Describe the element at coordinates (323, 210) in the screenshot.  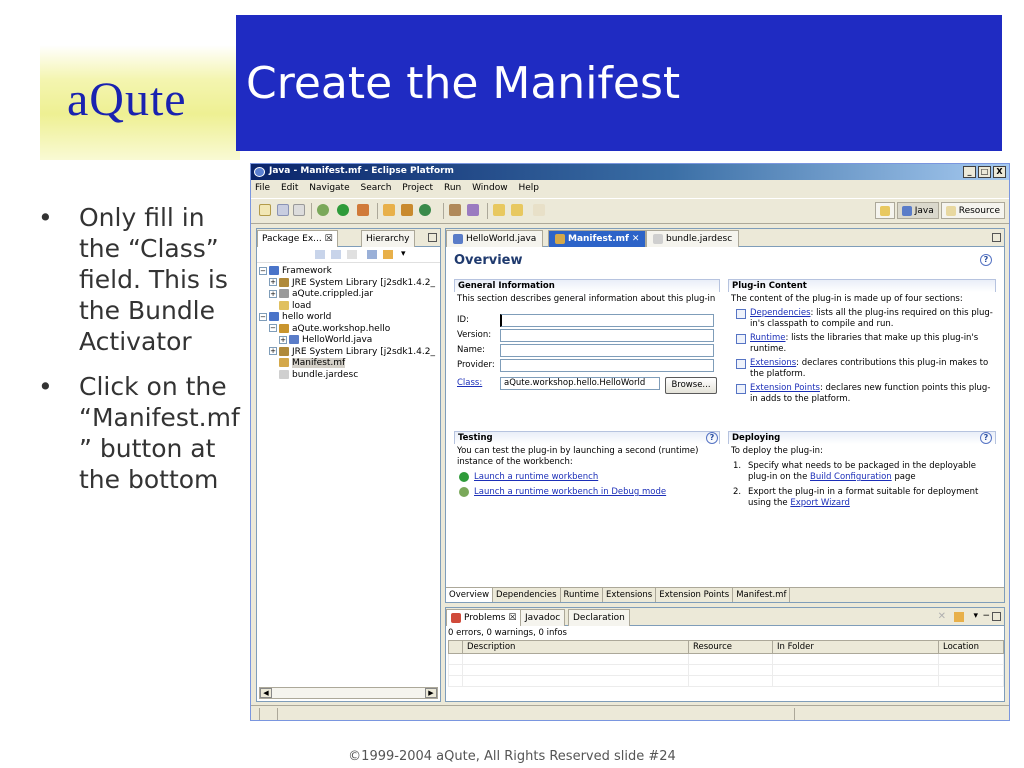
I see `debug-icon` at that location.